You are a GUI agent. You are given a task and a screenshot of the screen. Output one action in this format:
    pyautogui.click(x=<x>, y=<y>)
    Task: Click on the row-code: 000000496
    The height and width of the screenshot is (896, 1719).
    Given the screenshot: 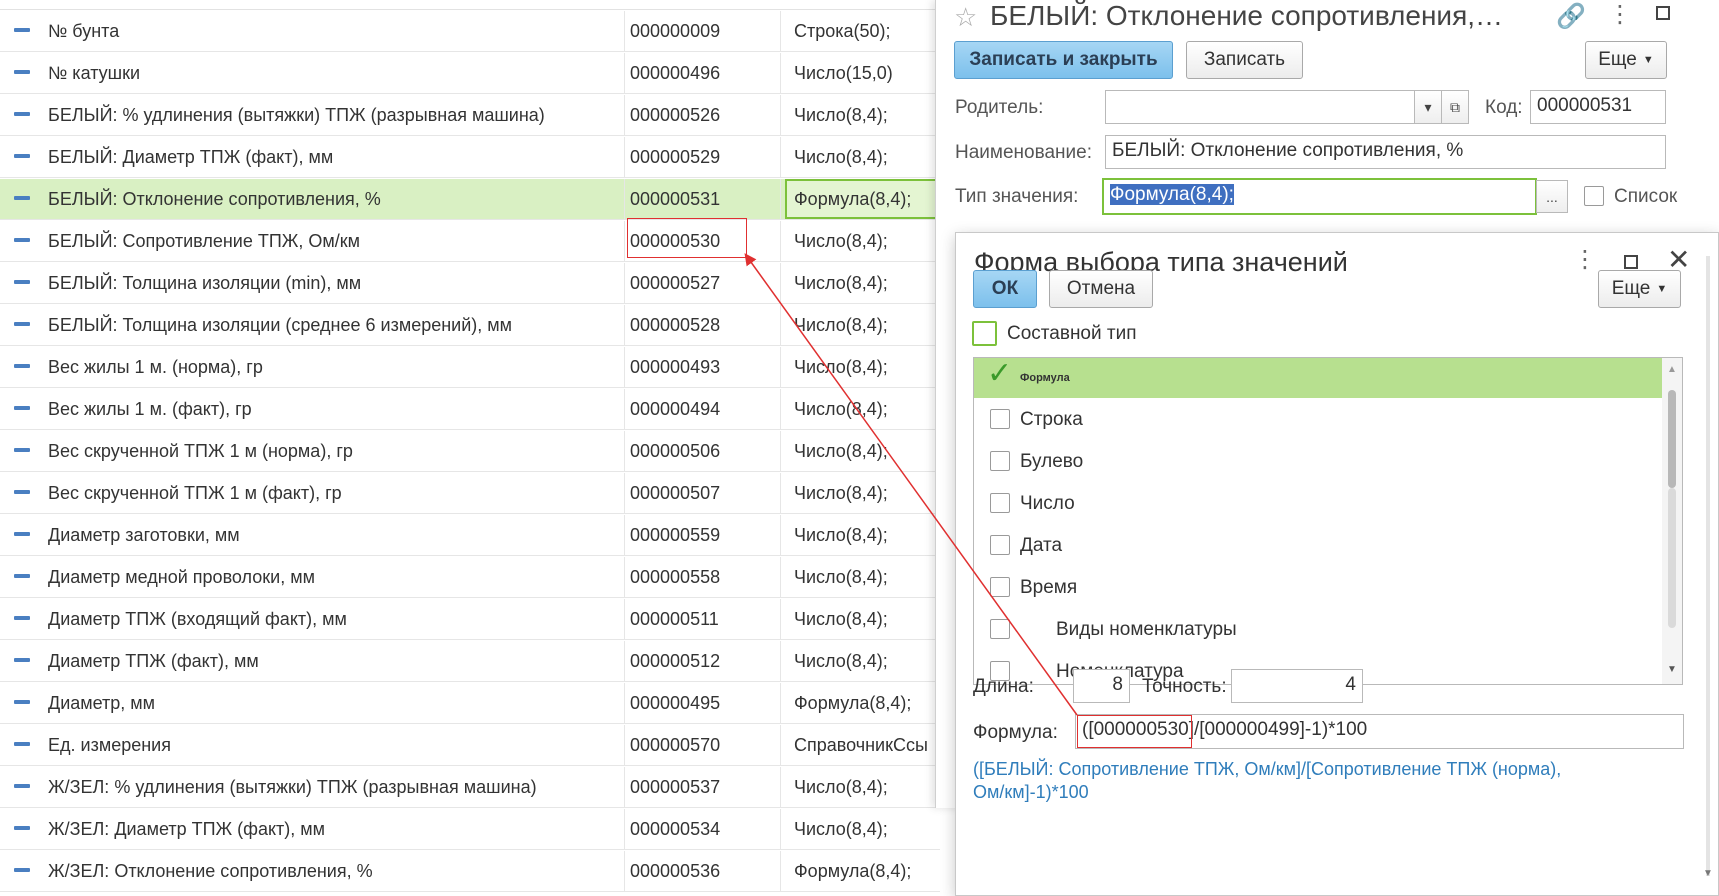 What is the action you would take?
    pyautogui.click(x=675, y=73)
    